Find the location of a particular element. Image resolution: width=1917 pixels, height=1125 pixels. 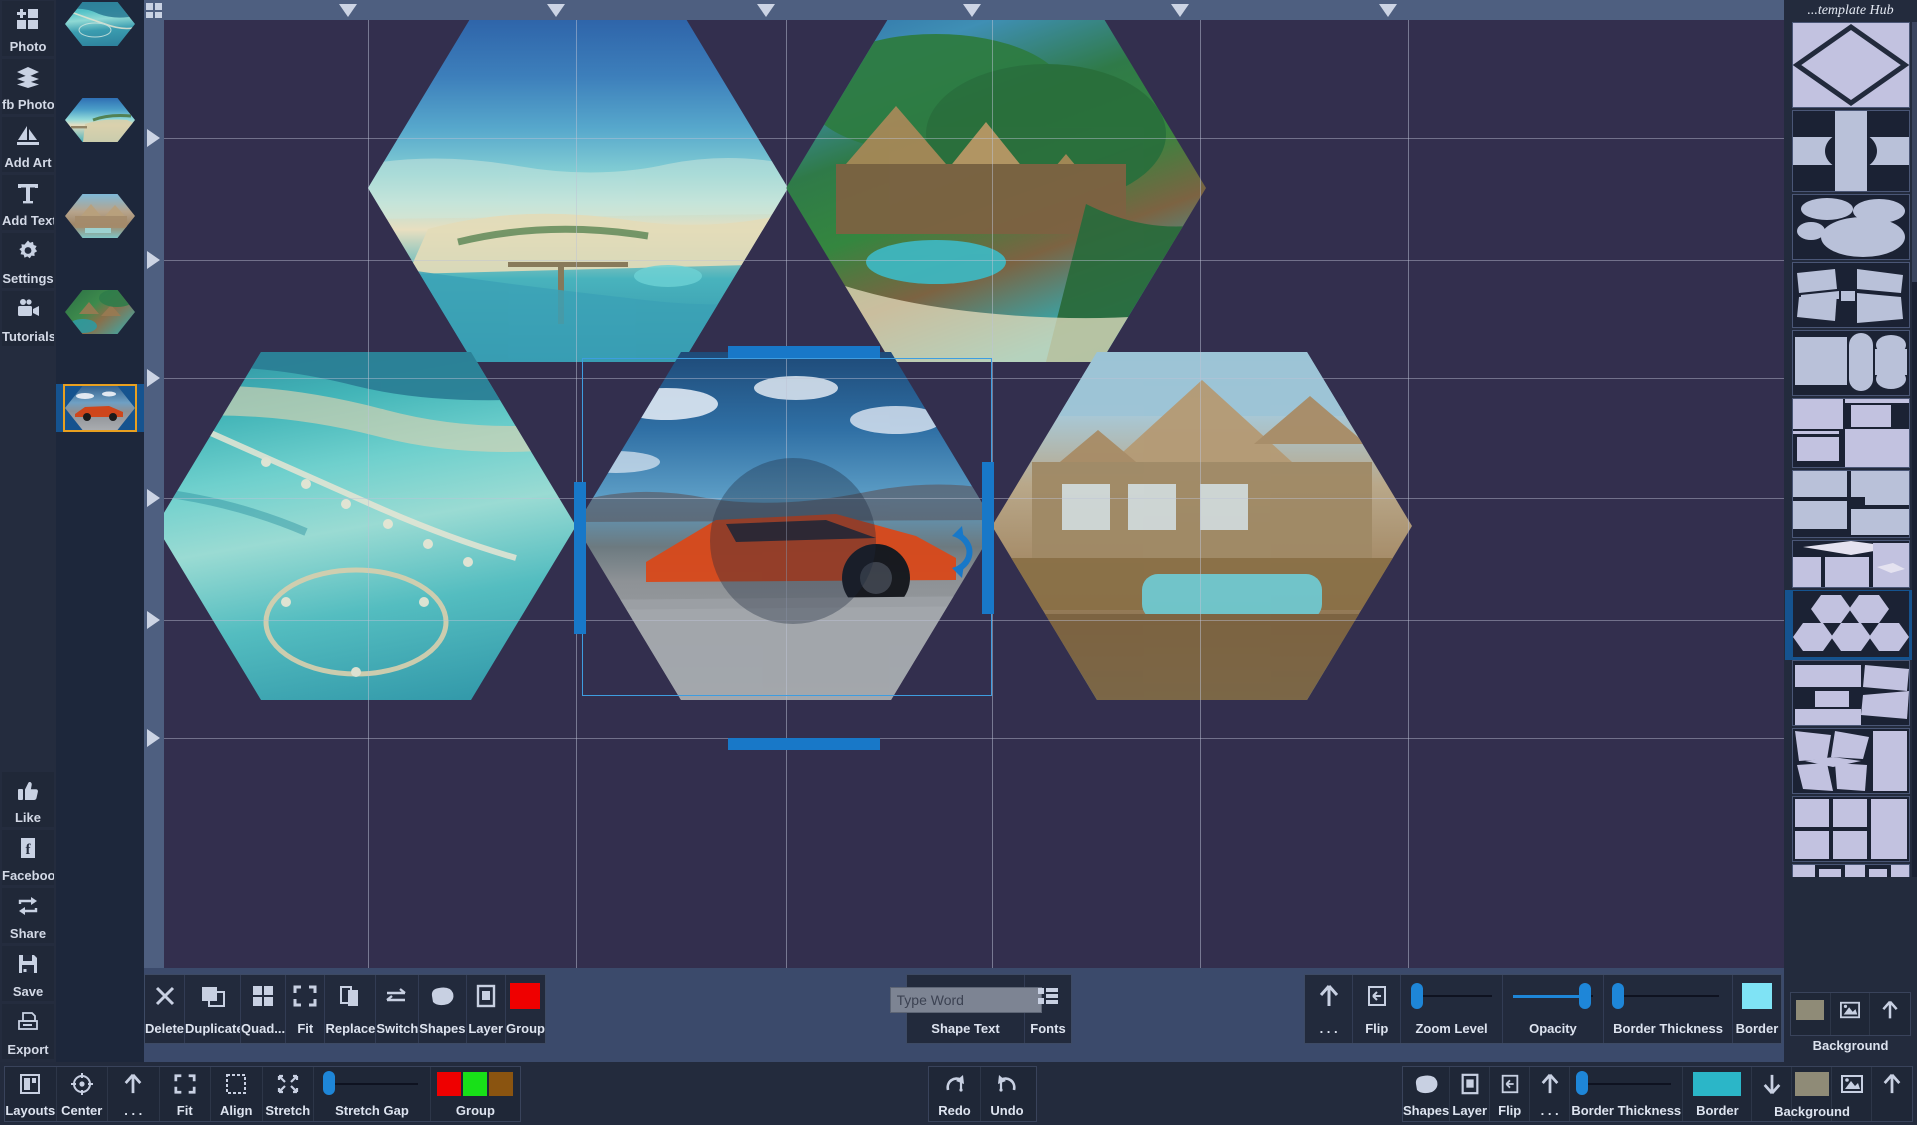

sidebar-item-export: Export is located at coordinates (28, 1031).